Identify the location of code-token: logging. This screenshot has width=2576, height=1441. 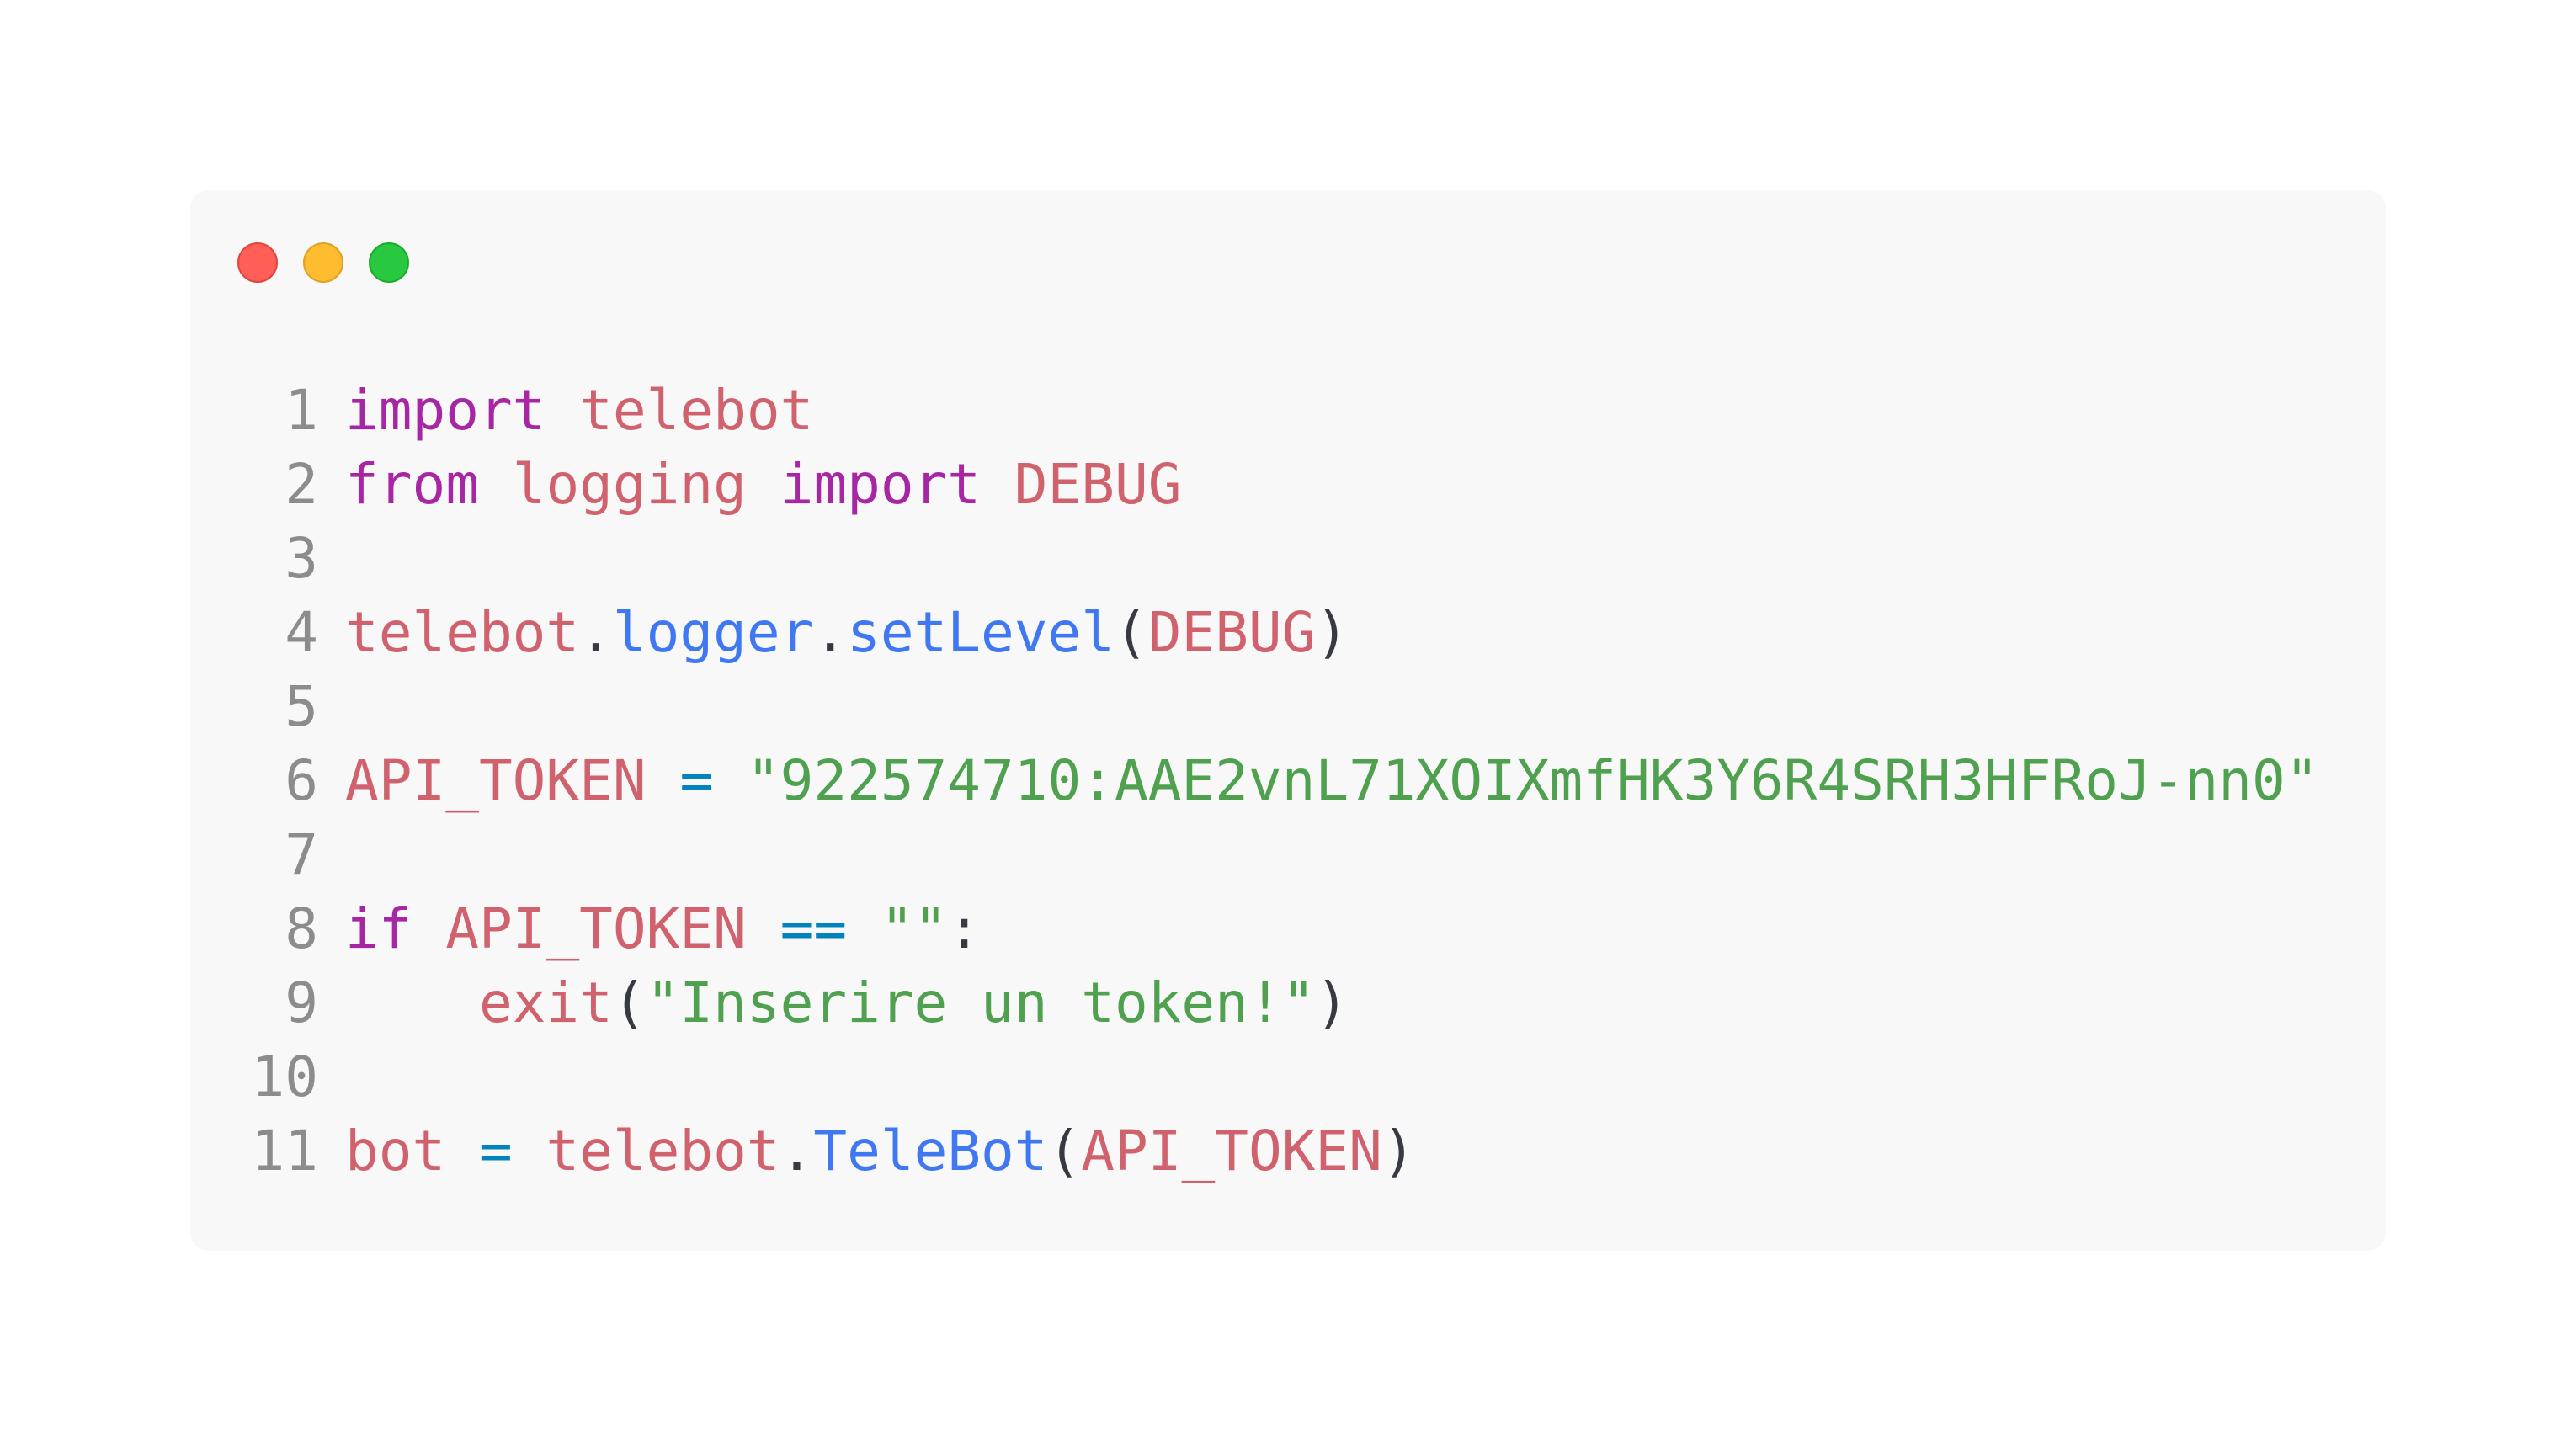
(630, 484).